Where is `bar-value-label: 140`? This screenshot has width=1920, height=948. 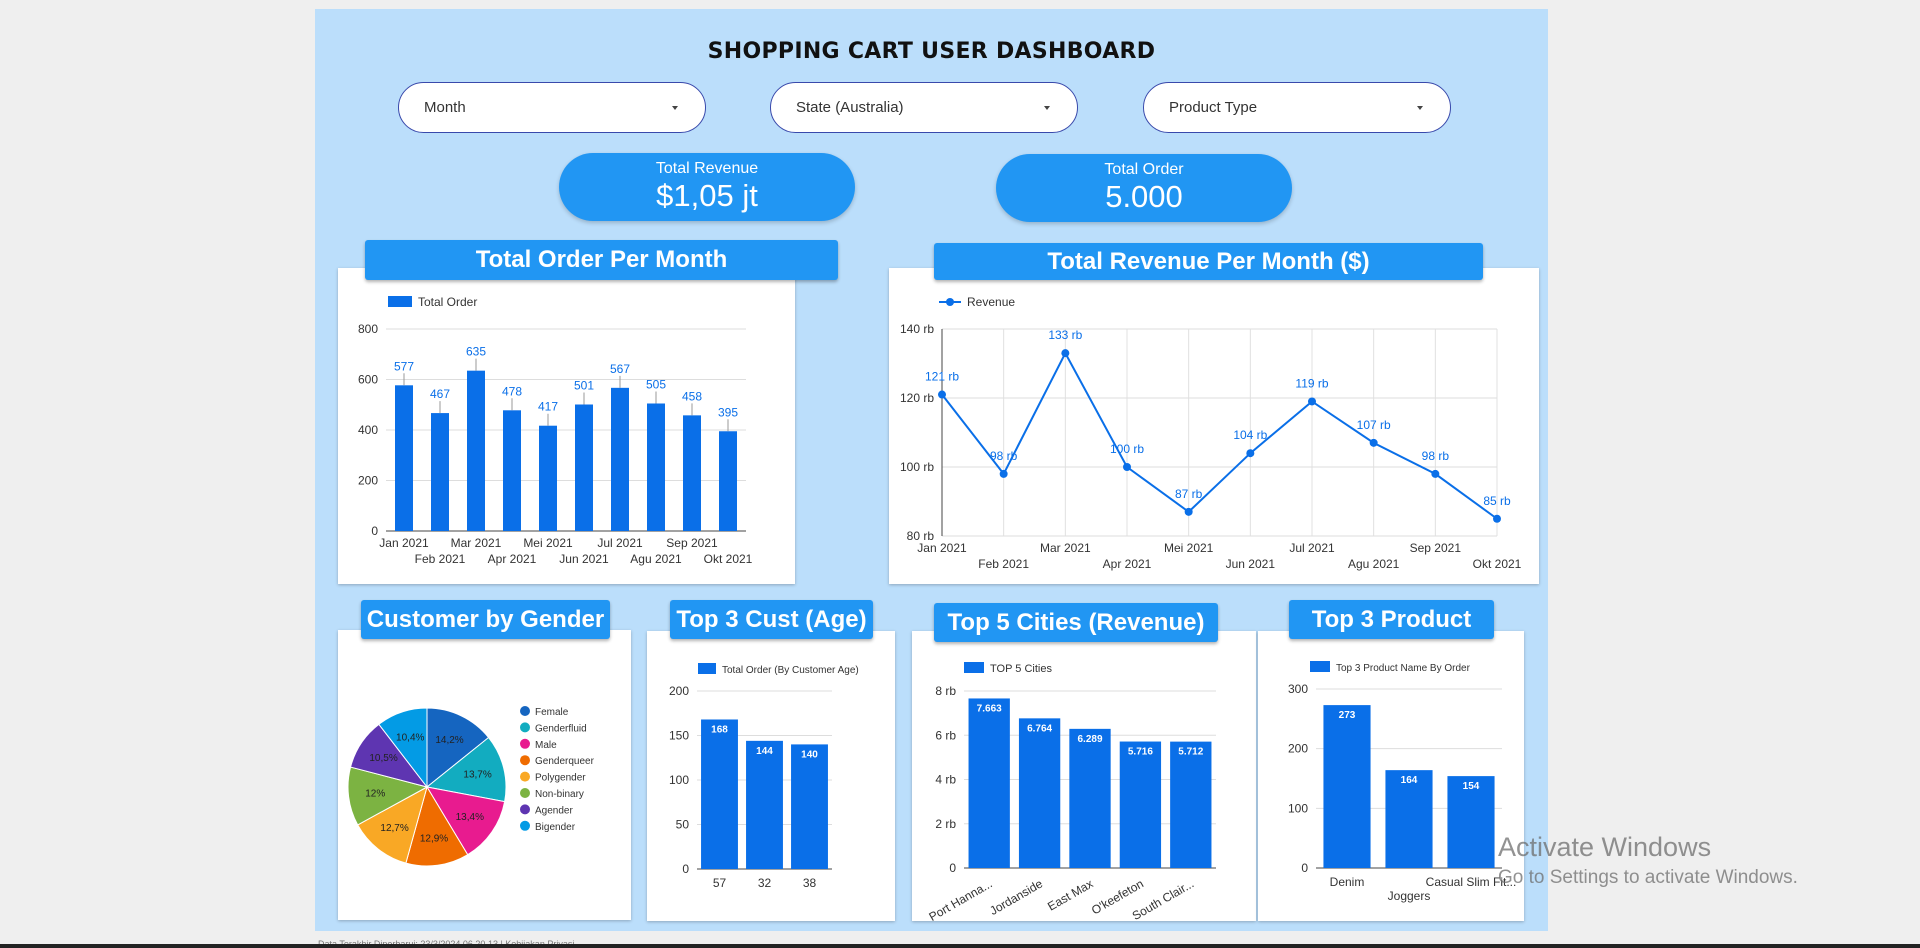 bar-value-label: 140 is located at coordinates (809, 754).